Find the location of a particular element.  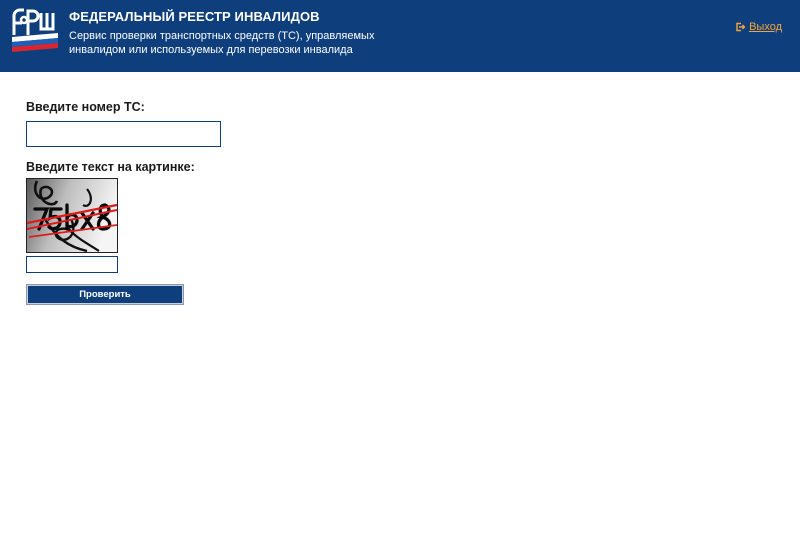

vehicle-number-input is located at coordinates (123, 134).